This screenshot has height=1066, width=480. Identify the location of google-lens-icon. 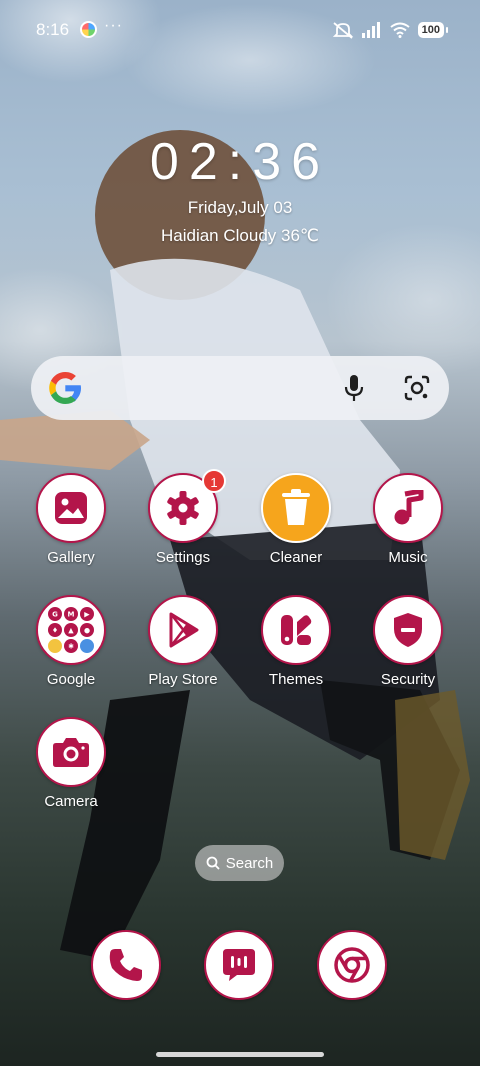
(417, 388).